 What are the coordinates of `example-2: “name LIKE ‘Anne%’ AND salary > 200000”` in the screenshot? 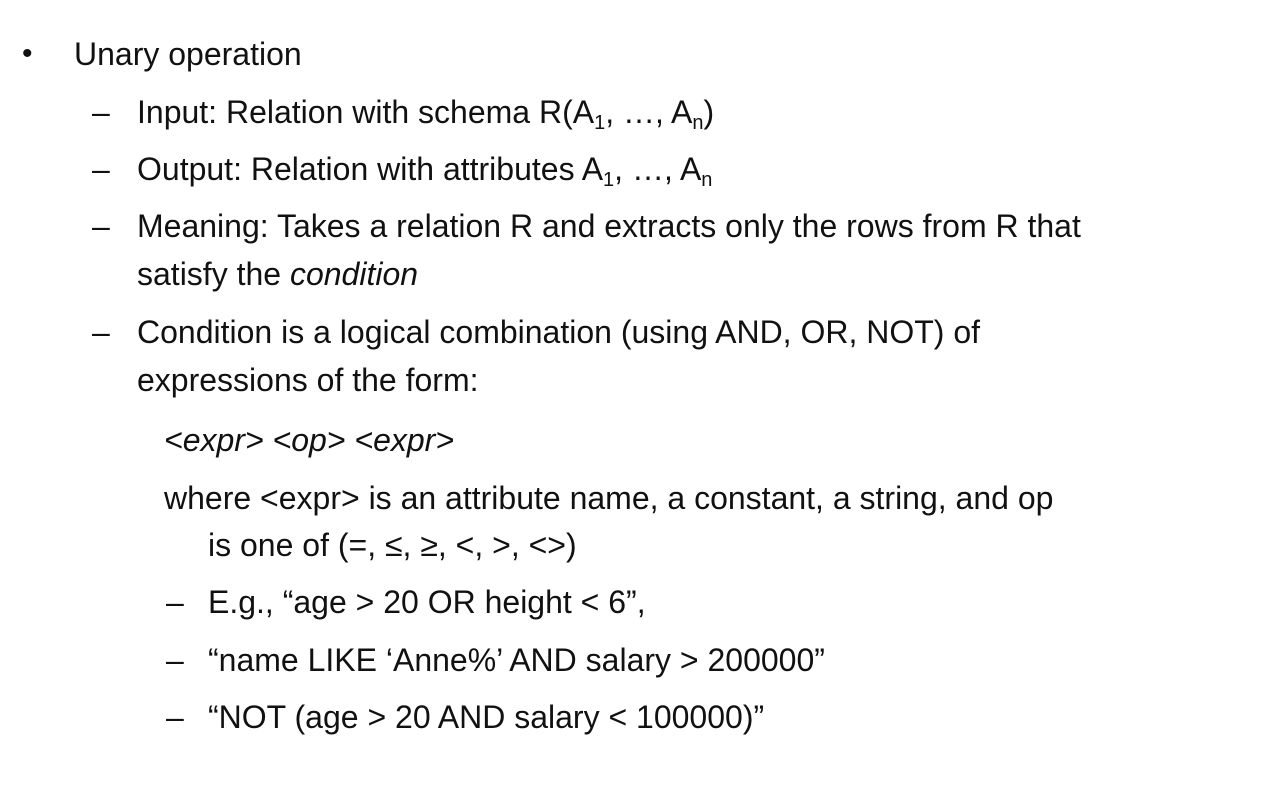 It's located at (516, 660).